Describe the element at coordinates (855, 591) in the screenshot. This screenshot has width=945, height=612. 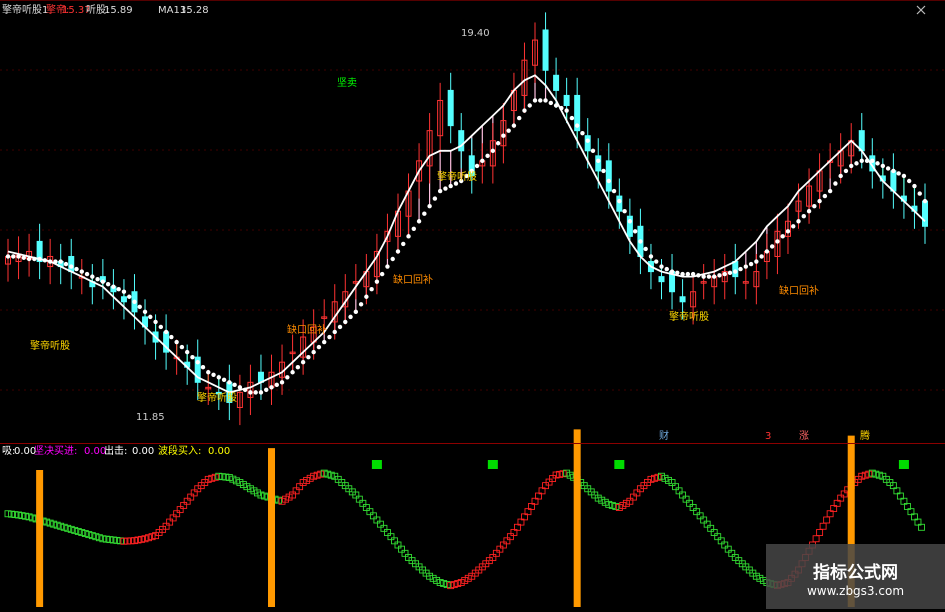
I see `watermark-url: www.zbgs3.com` at that location.